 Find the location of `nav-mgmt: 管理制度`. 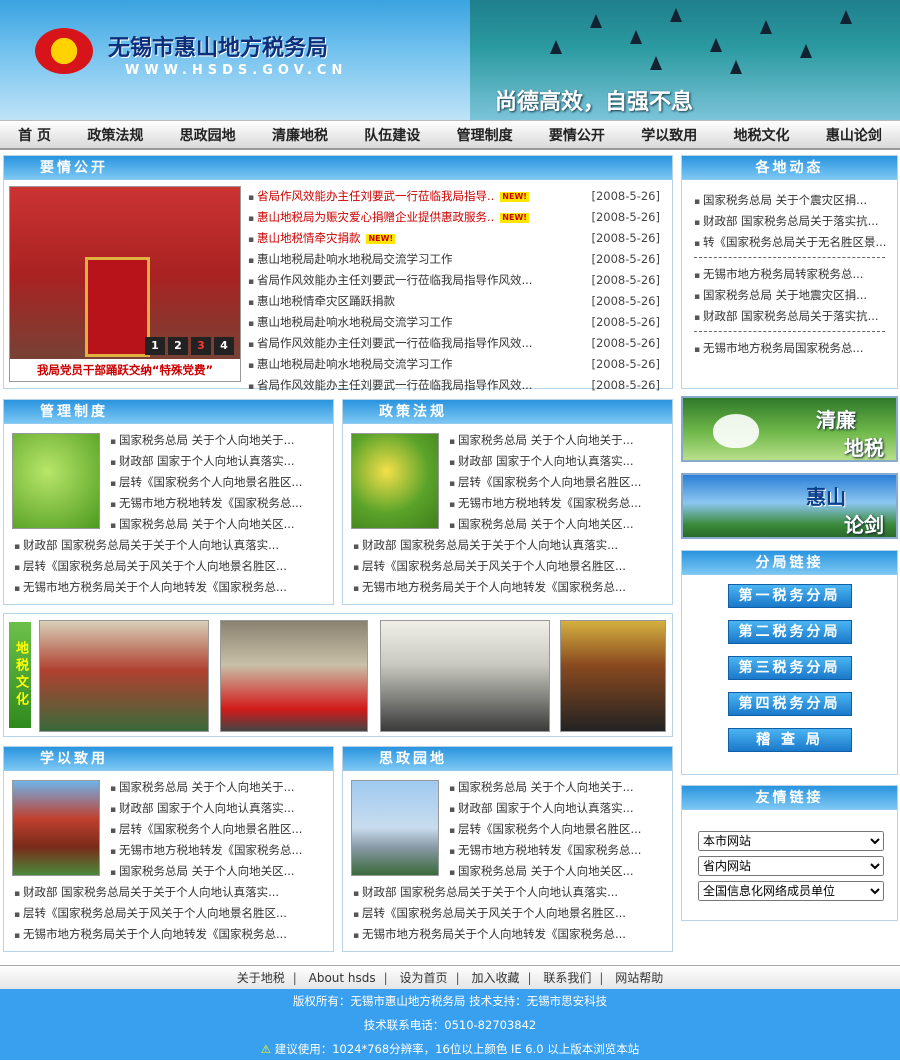

nav-mgmt: 管理制度 is located at coordinates (485, 135).